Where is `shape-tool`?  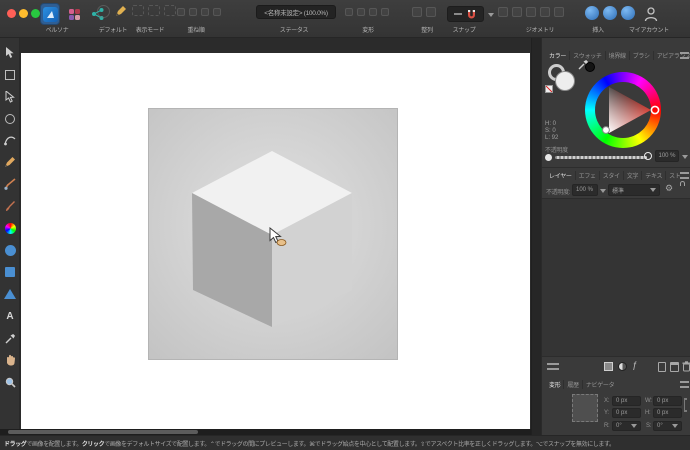 shape-tool is located at coordinates (10, 294).